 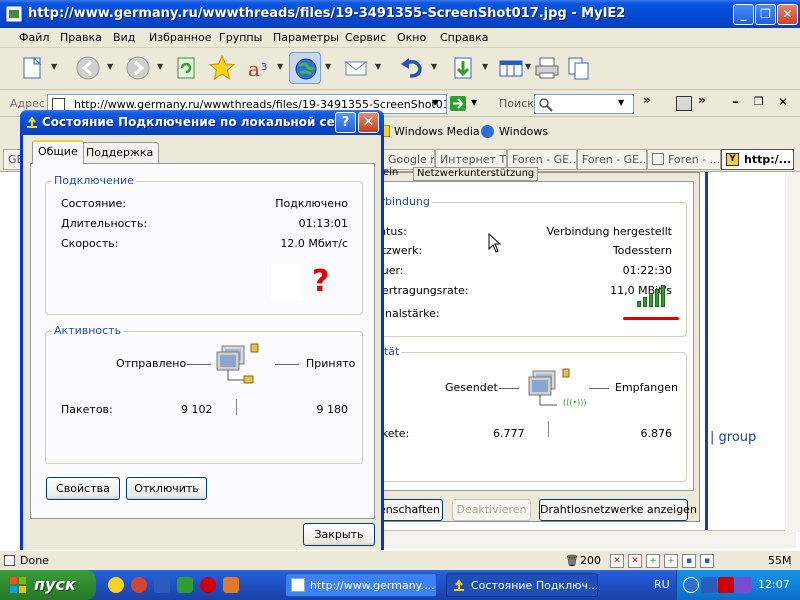 I want to click on search-dropdown-icon: ▼, so click(x=621, y=102).